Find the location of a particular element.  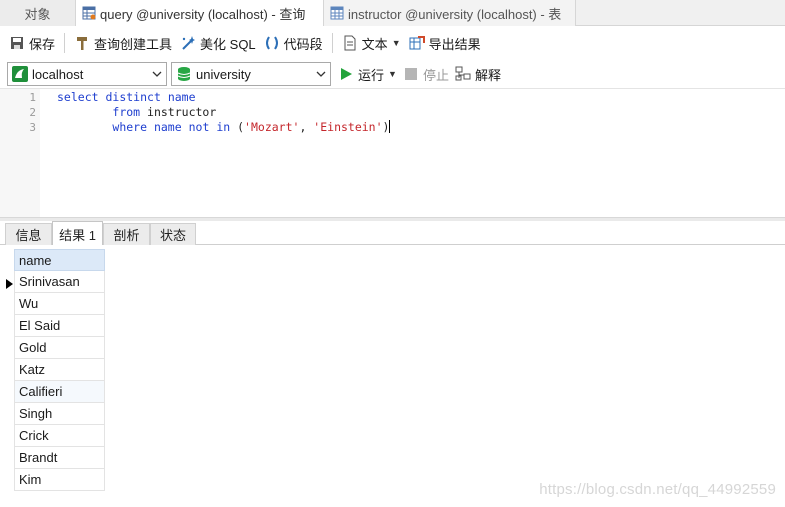

text-menu-label: 文本 is located at coordinates (374, 44).